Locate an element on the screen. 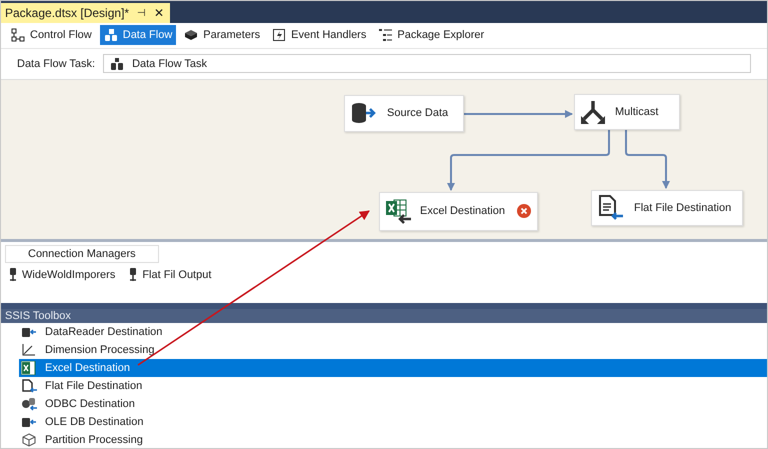  spreadsheet-destination-icon is located at coordinates (399, 211).